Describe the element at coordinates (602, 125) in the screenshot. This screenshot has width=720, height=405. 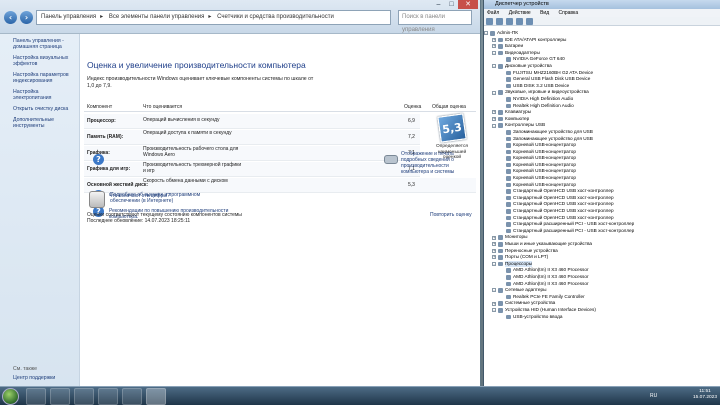
I see `tree-node: - Контроллеры USB` at that location.